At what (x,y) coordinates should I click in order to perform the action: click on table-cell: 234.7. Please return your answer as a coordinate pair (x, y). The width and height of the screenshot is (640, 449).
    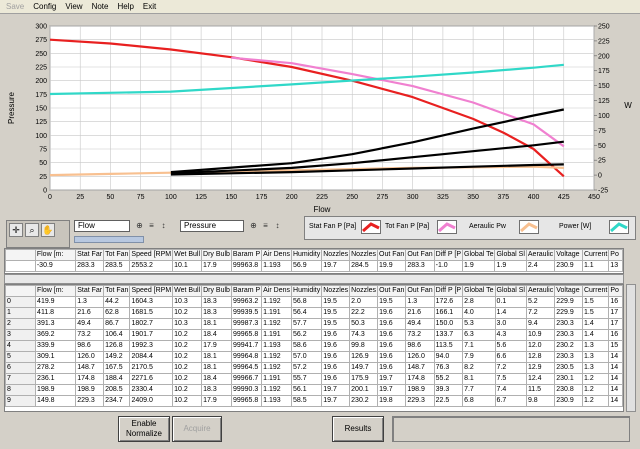
    Looking at the image, I should click on (117, 401).